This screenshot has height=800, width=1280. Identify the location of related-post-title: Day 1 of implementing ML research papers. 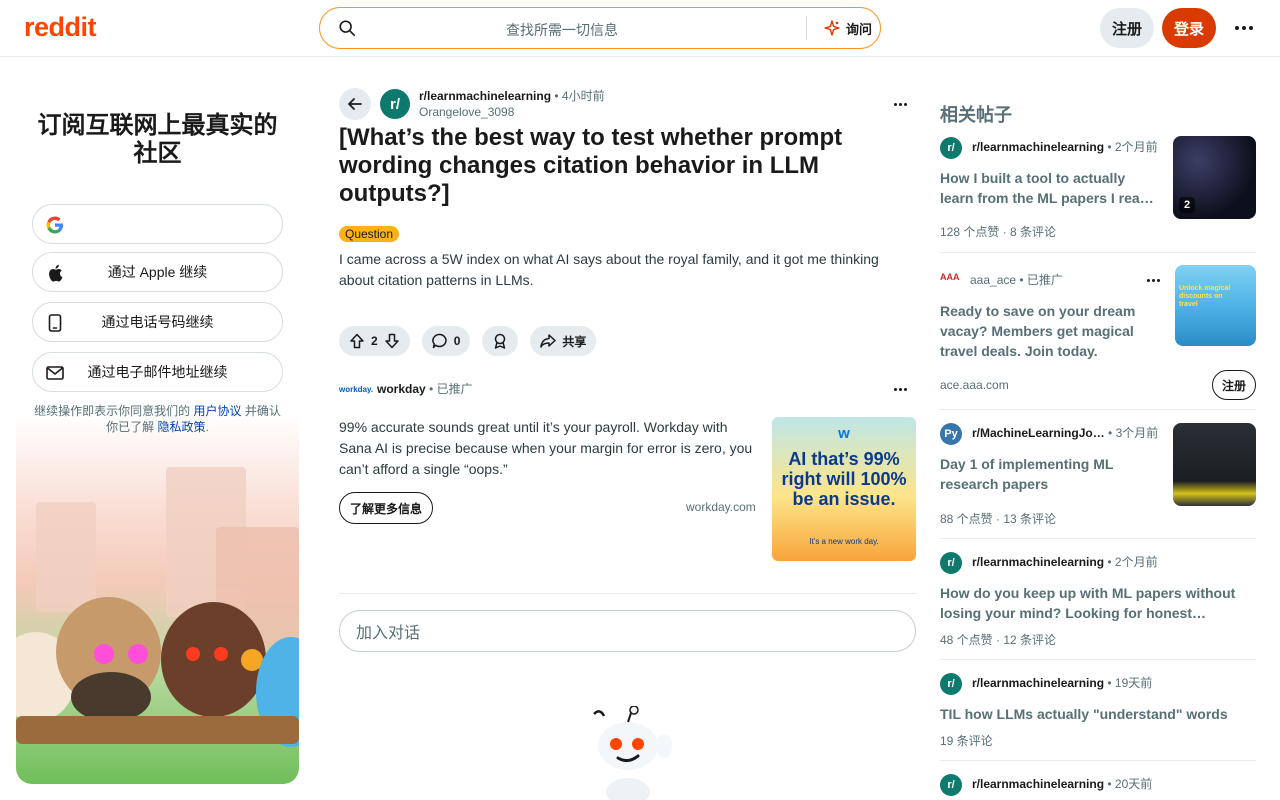
(1040, 474).